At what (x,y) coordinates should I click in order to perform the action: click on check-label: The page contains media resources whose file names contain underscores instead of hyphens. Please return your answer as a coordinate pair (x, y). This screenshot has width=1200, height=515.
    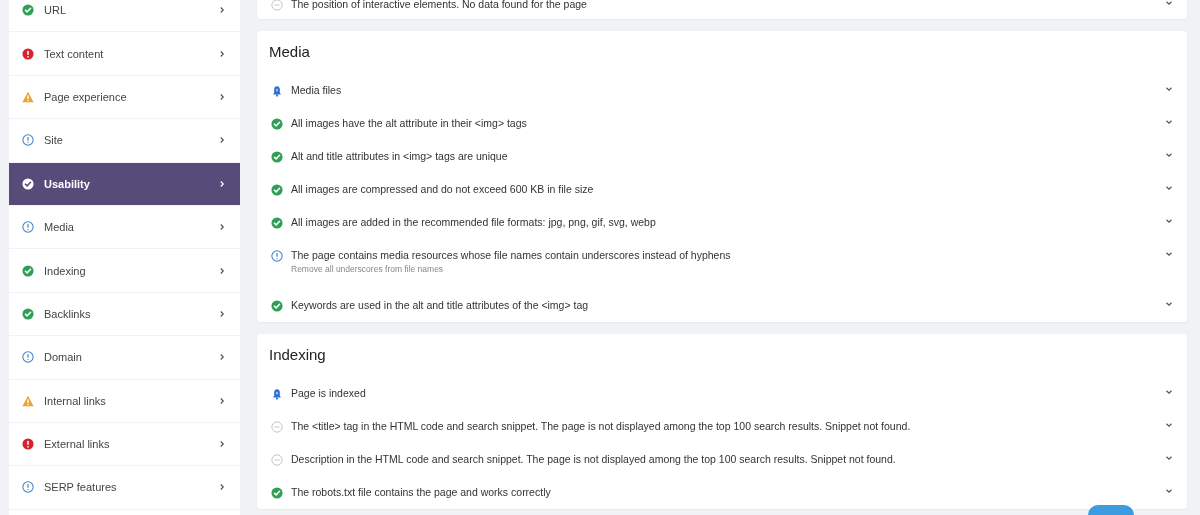
    Looking at the image, I should click on (511, 255).